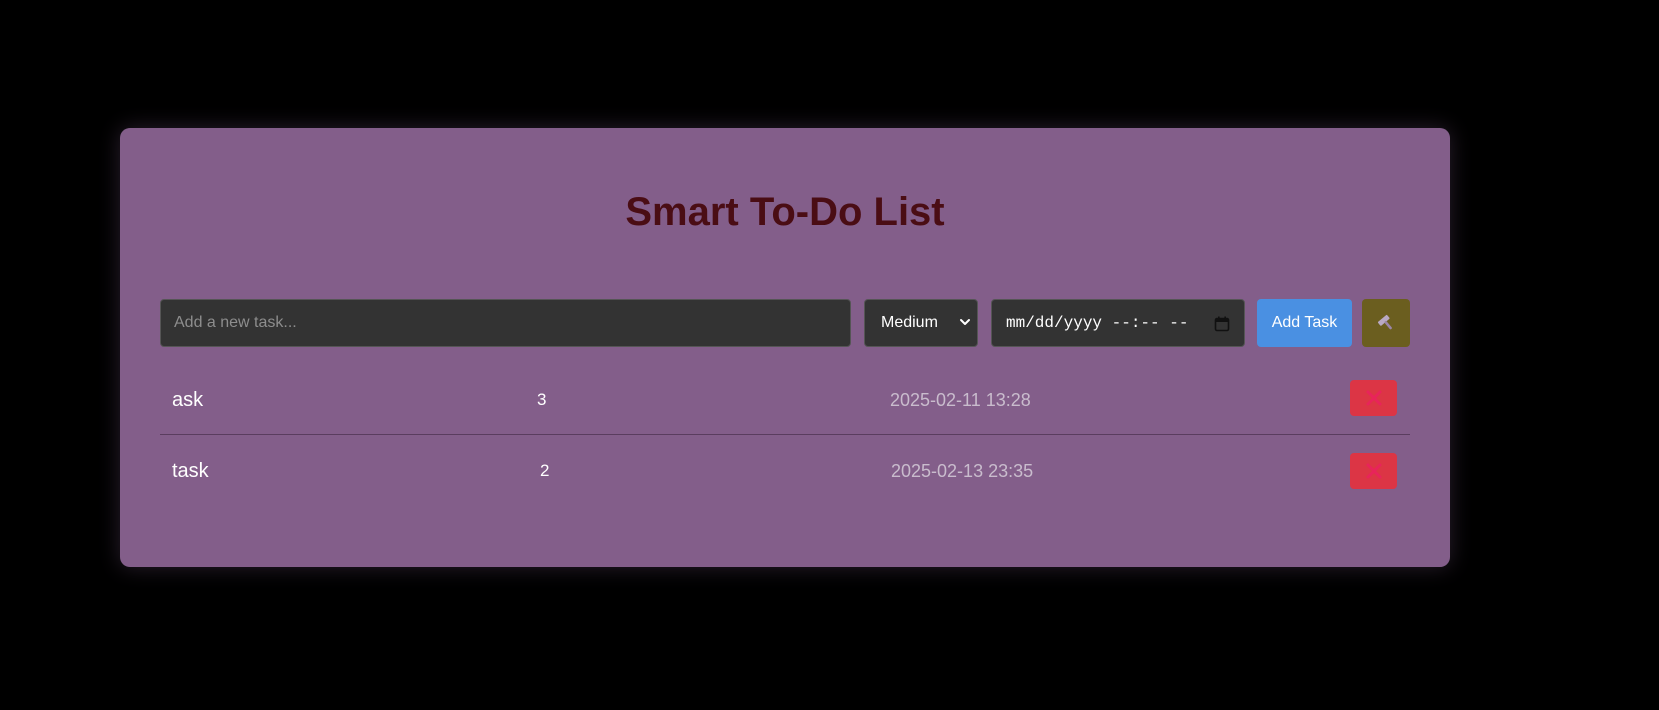  I want to click on task-priority: 2, so click(545, 470).